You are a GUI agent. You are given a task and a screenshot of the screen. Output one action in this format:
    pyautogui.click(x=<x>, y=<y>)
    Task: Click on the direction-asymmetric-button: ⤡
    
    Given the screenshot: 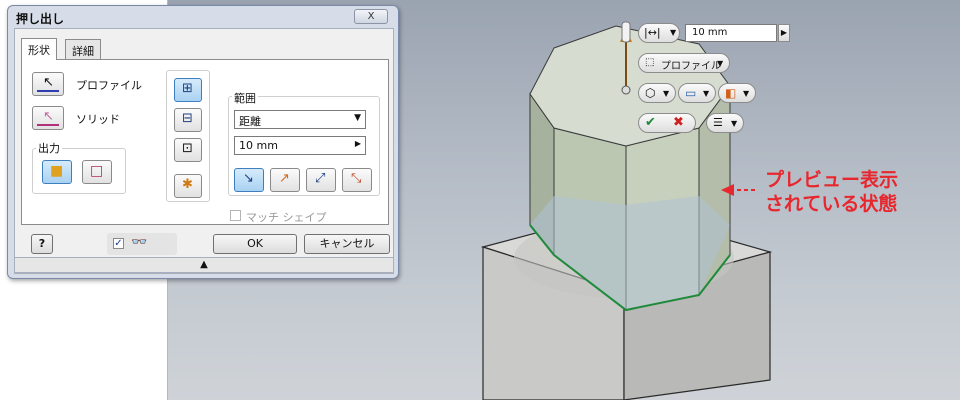 What is the action you would take?
    pyautogui.click(x=357, y=180)
    